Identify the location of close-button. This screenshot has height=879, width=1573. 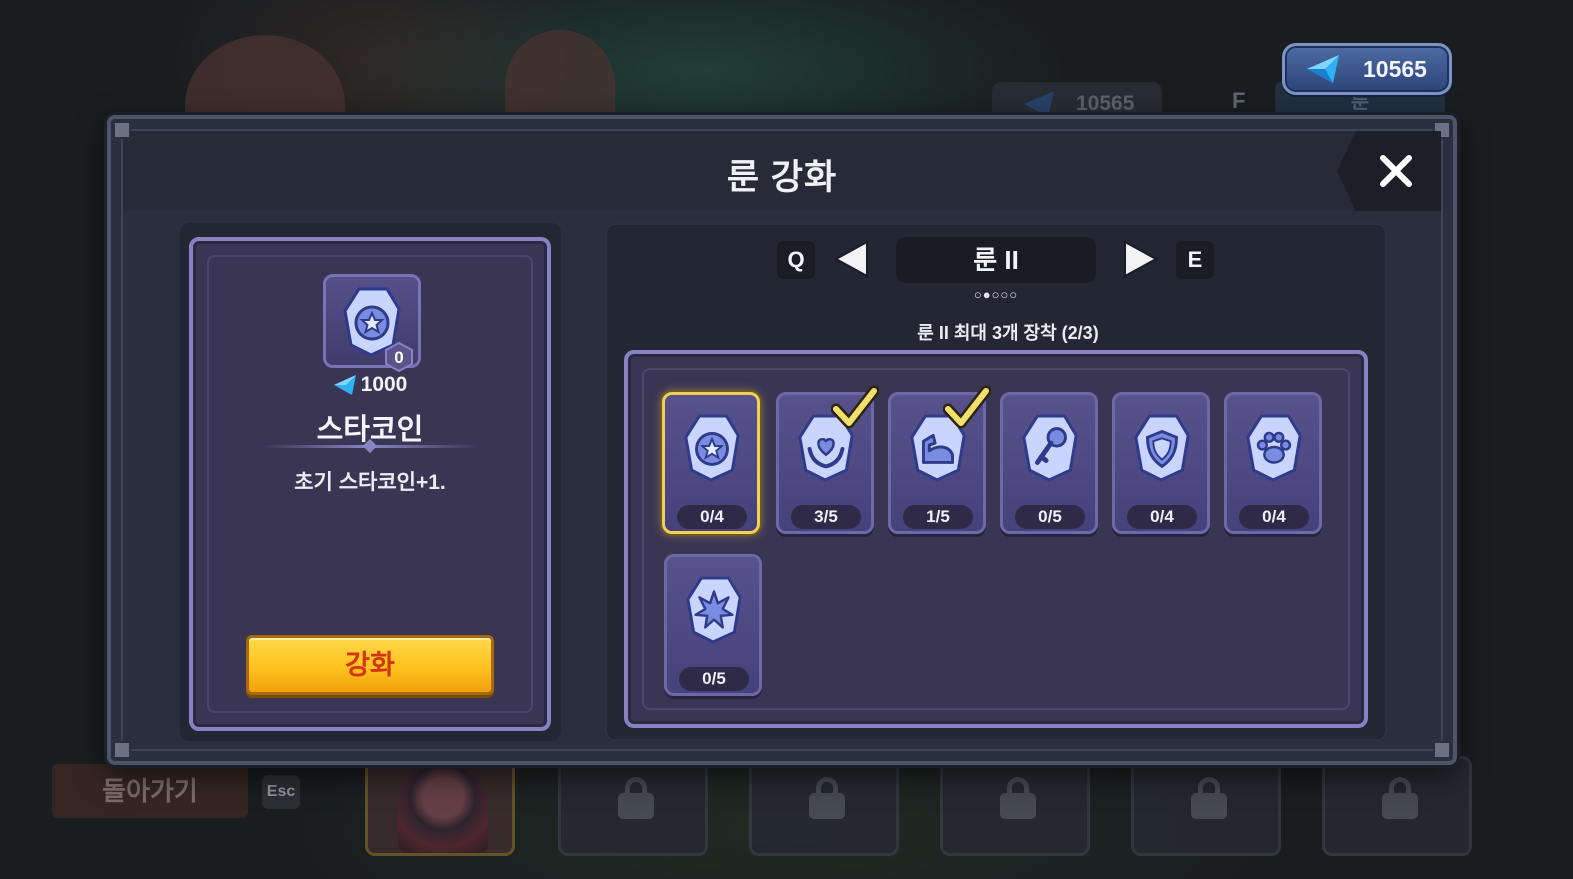
(1389, 171).